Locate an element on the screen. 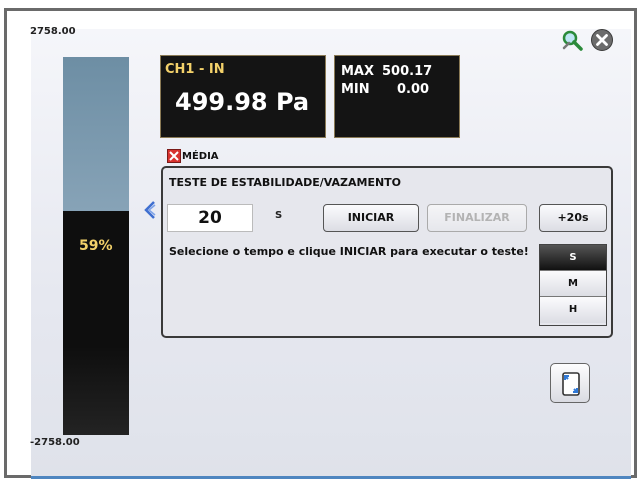 The width and height of the screenshot is (643, 480). min-max-display: MAX 500.17 MIN 0.00 is located at coordinates (397, 96).